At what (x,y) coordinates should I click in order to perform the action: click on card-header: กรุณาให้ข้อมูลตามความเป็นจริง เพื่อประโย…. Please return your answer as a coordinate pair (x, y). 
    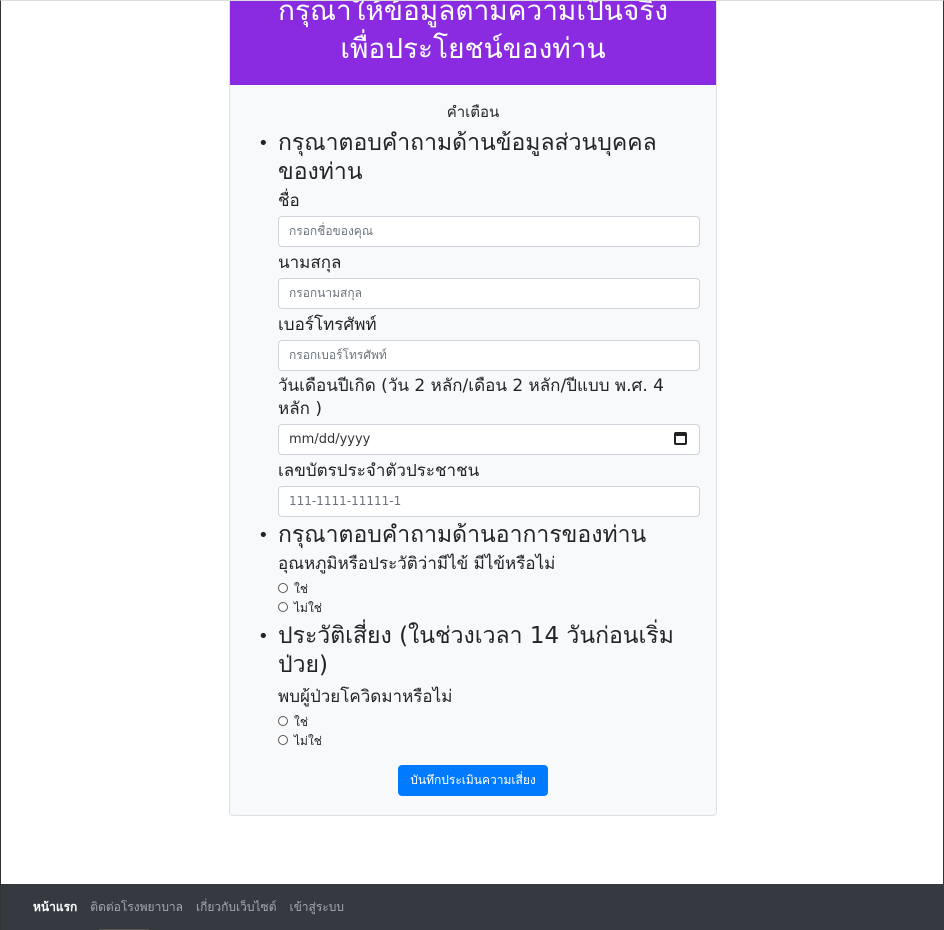
    Looking at the image, I should click on (473, 43).